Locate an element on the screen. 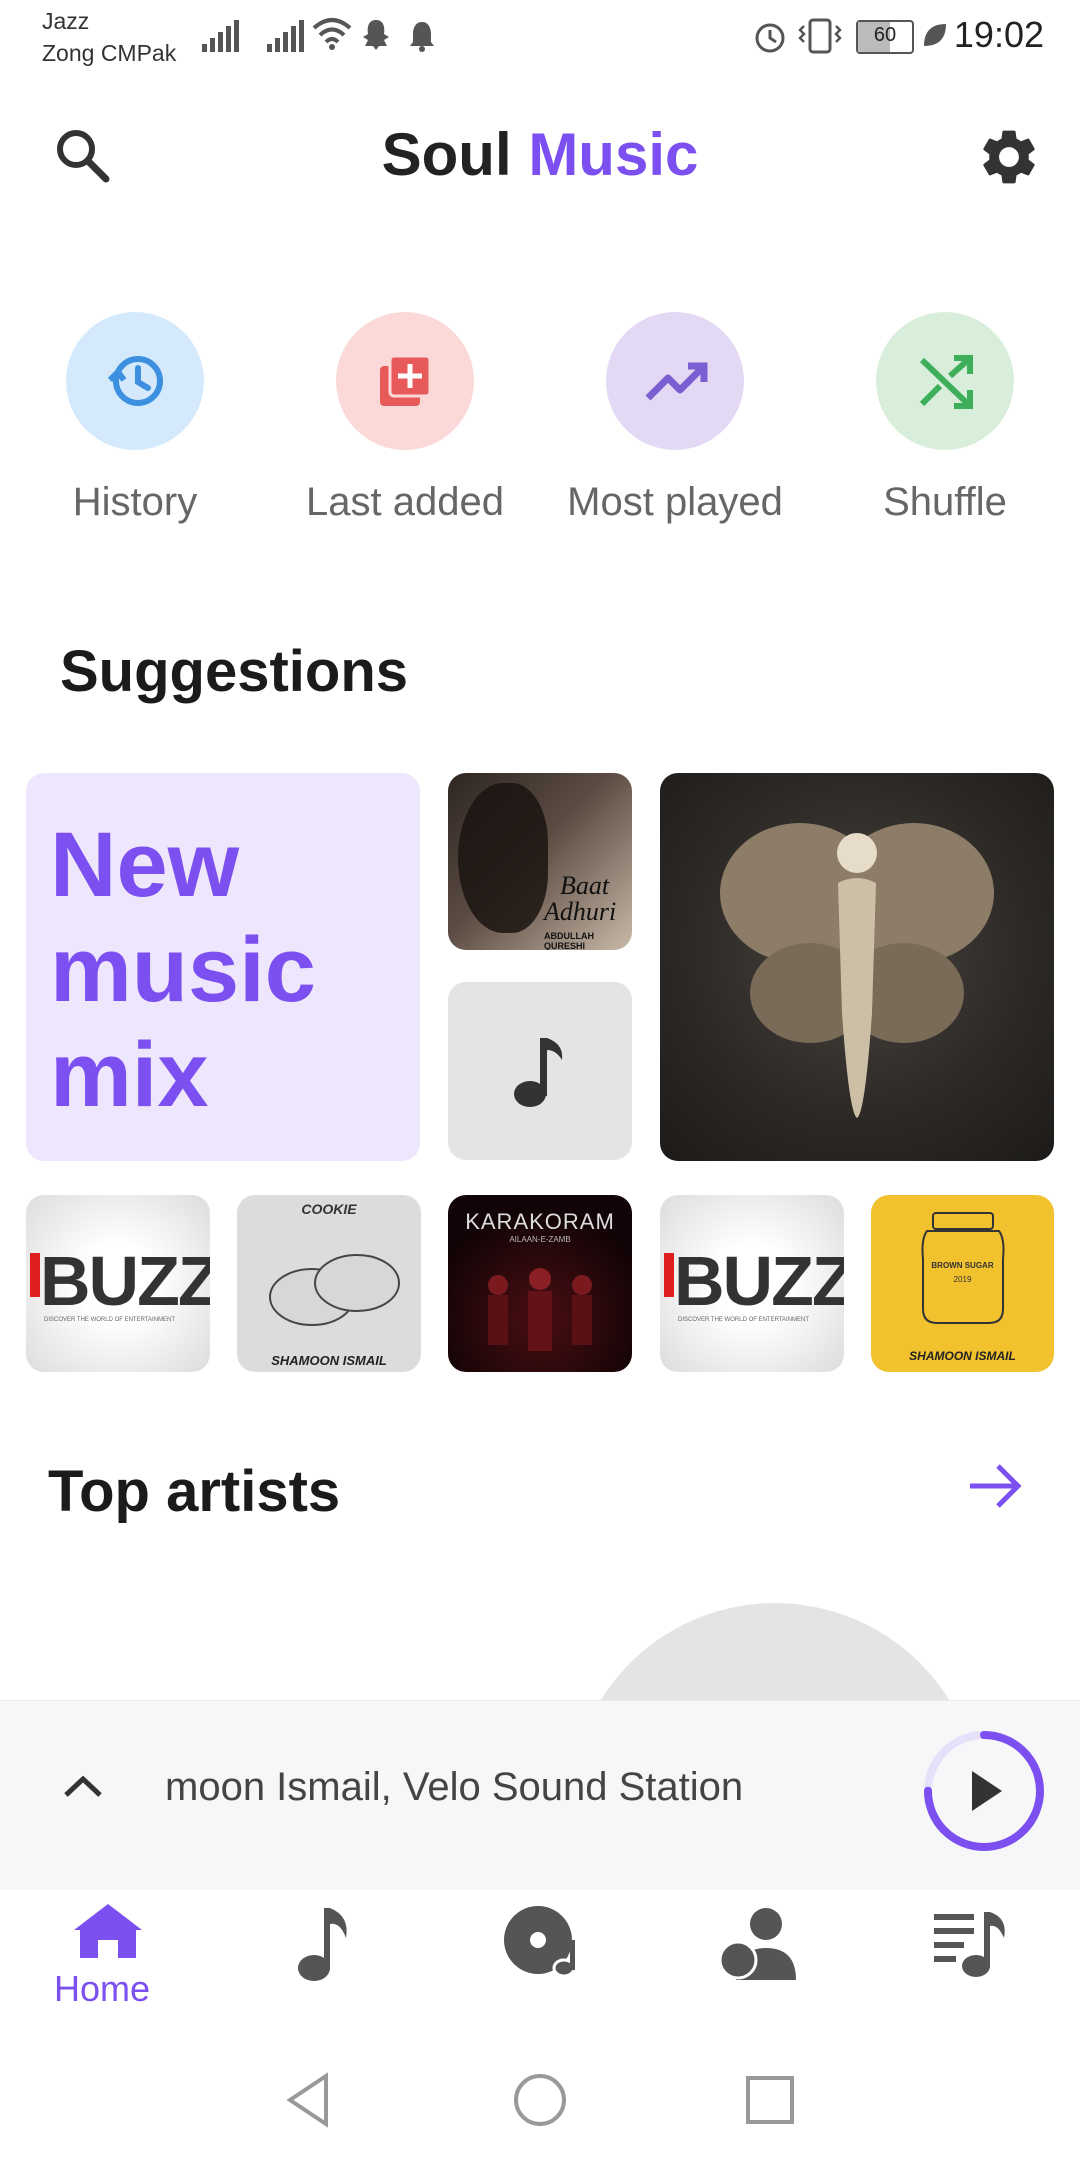 This screenshot has height=2160, width=1080. last-added-circle is located at coordinates (405, 381).